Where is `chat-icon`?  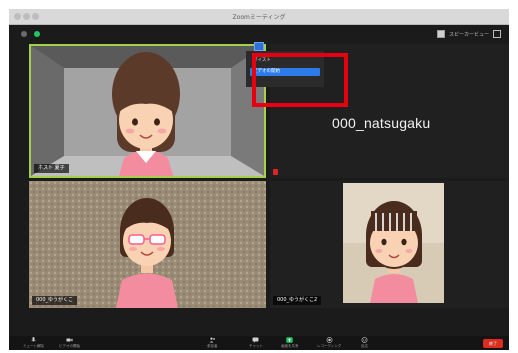
chat-icon is located at coordinates (255, 340).